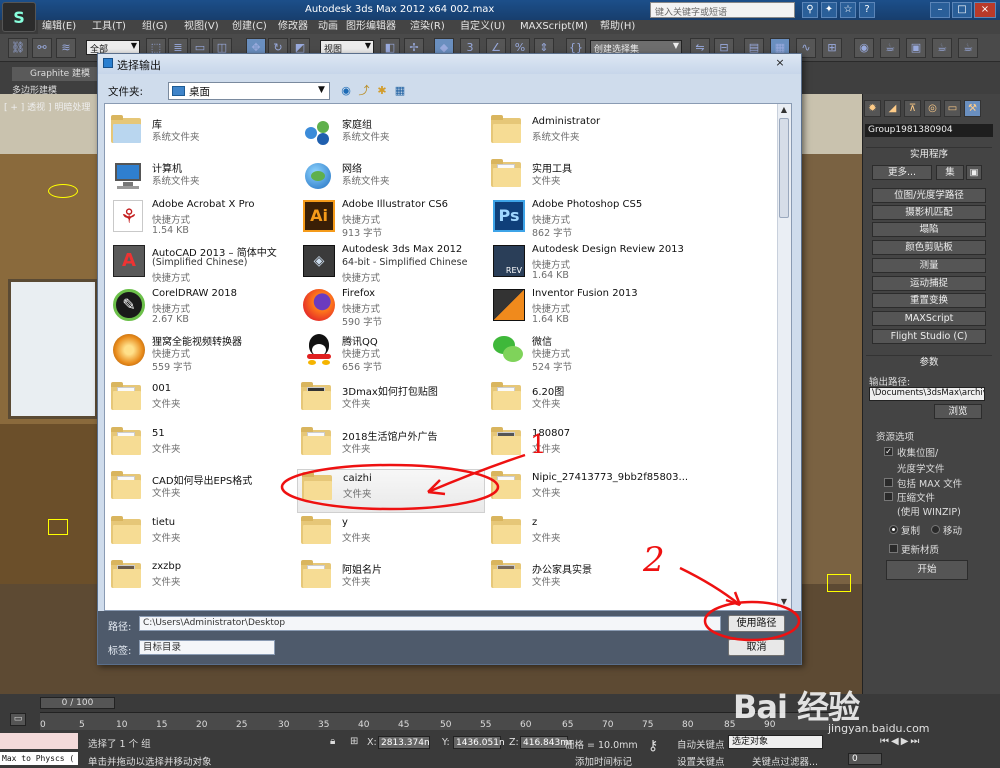  What do you see at coordinates (201, 580) in the screenshot?
I see `list-item: zxzbp 文件夹` at bounding box center [201, 580].